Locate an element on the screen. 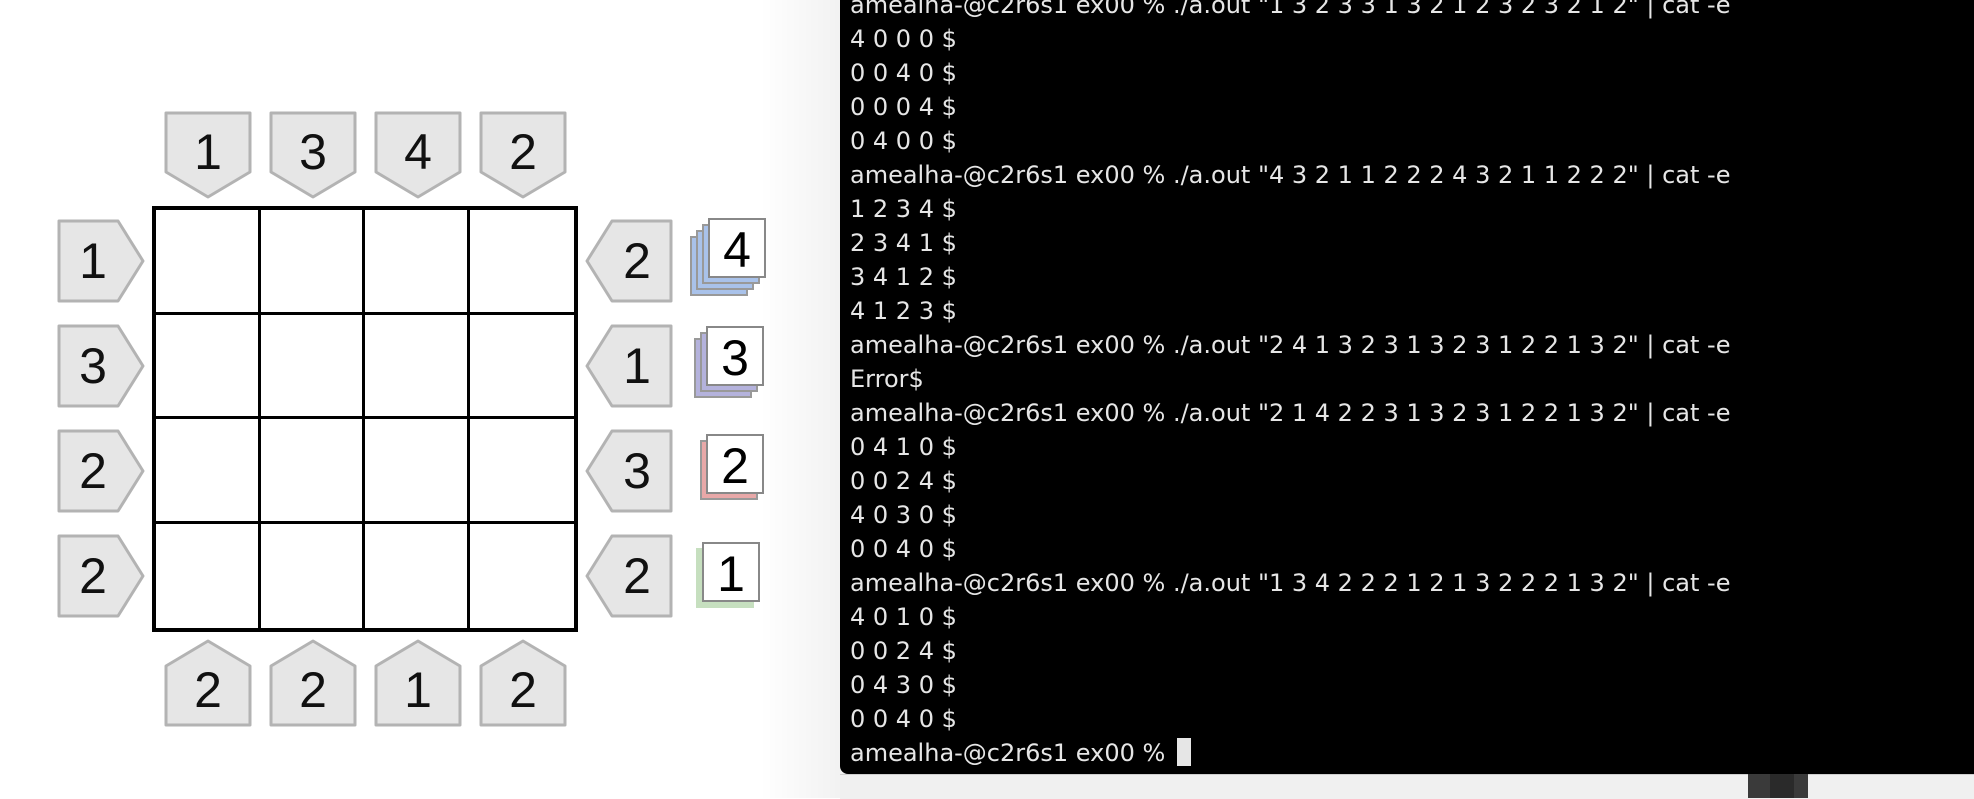  terminal-prompt-line: amealha-@c2r6s1 ex00 % is located at coordinates (1290, 753).